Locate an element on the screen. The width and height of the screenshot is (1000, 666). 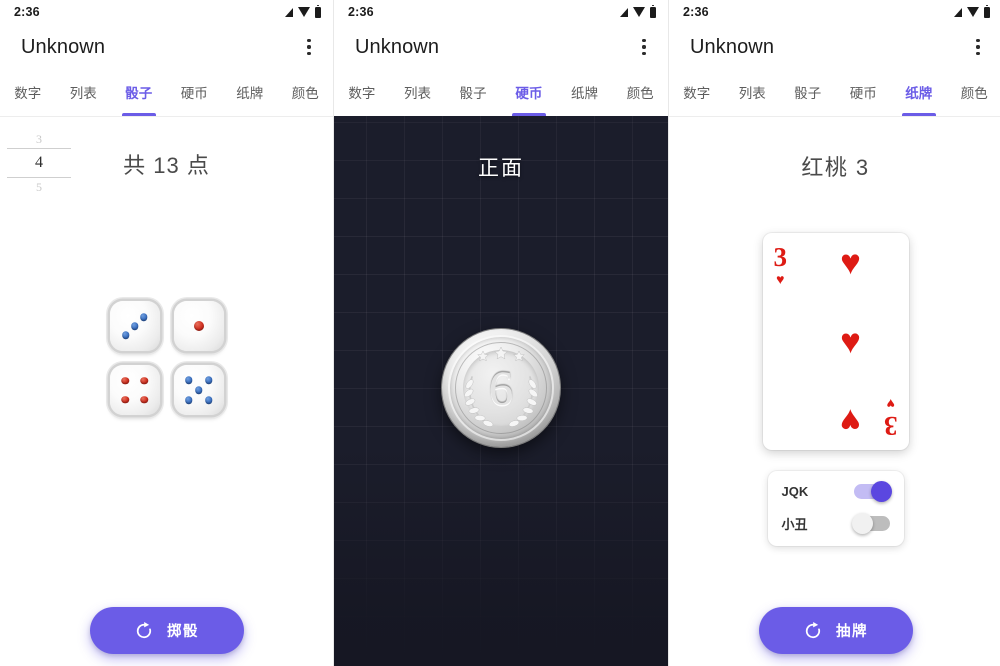
toggle-joker is located at coordinates (870, 523).